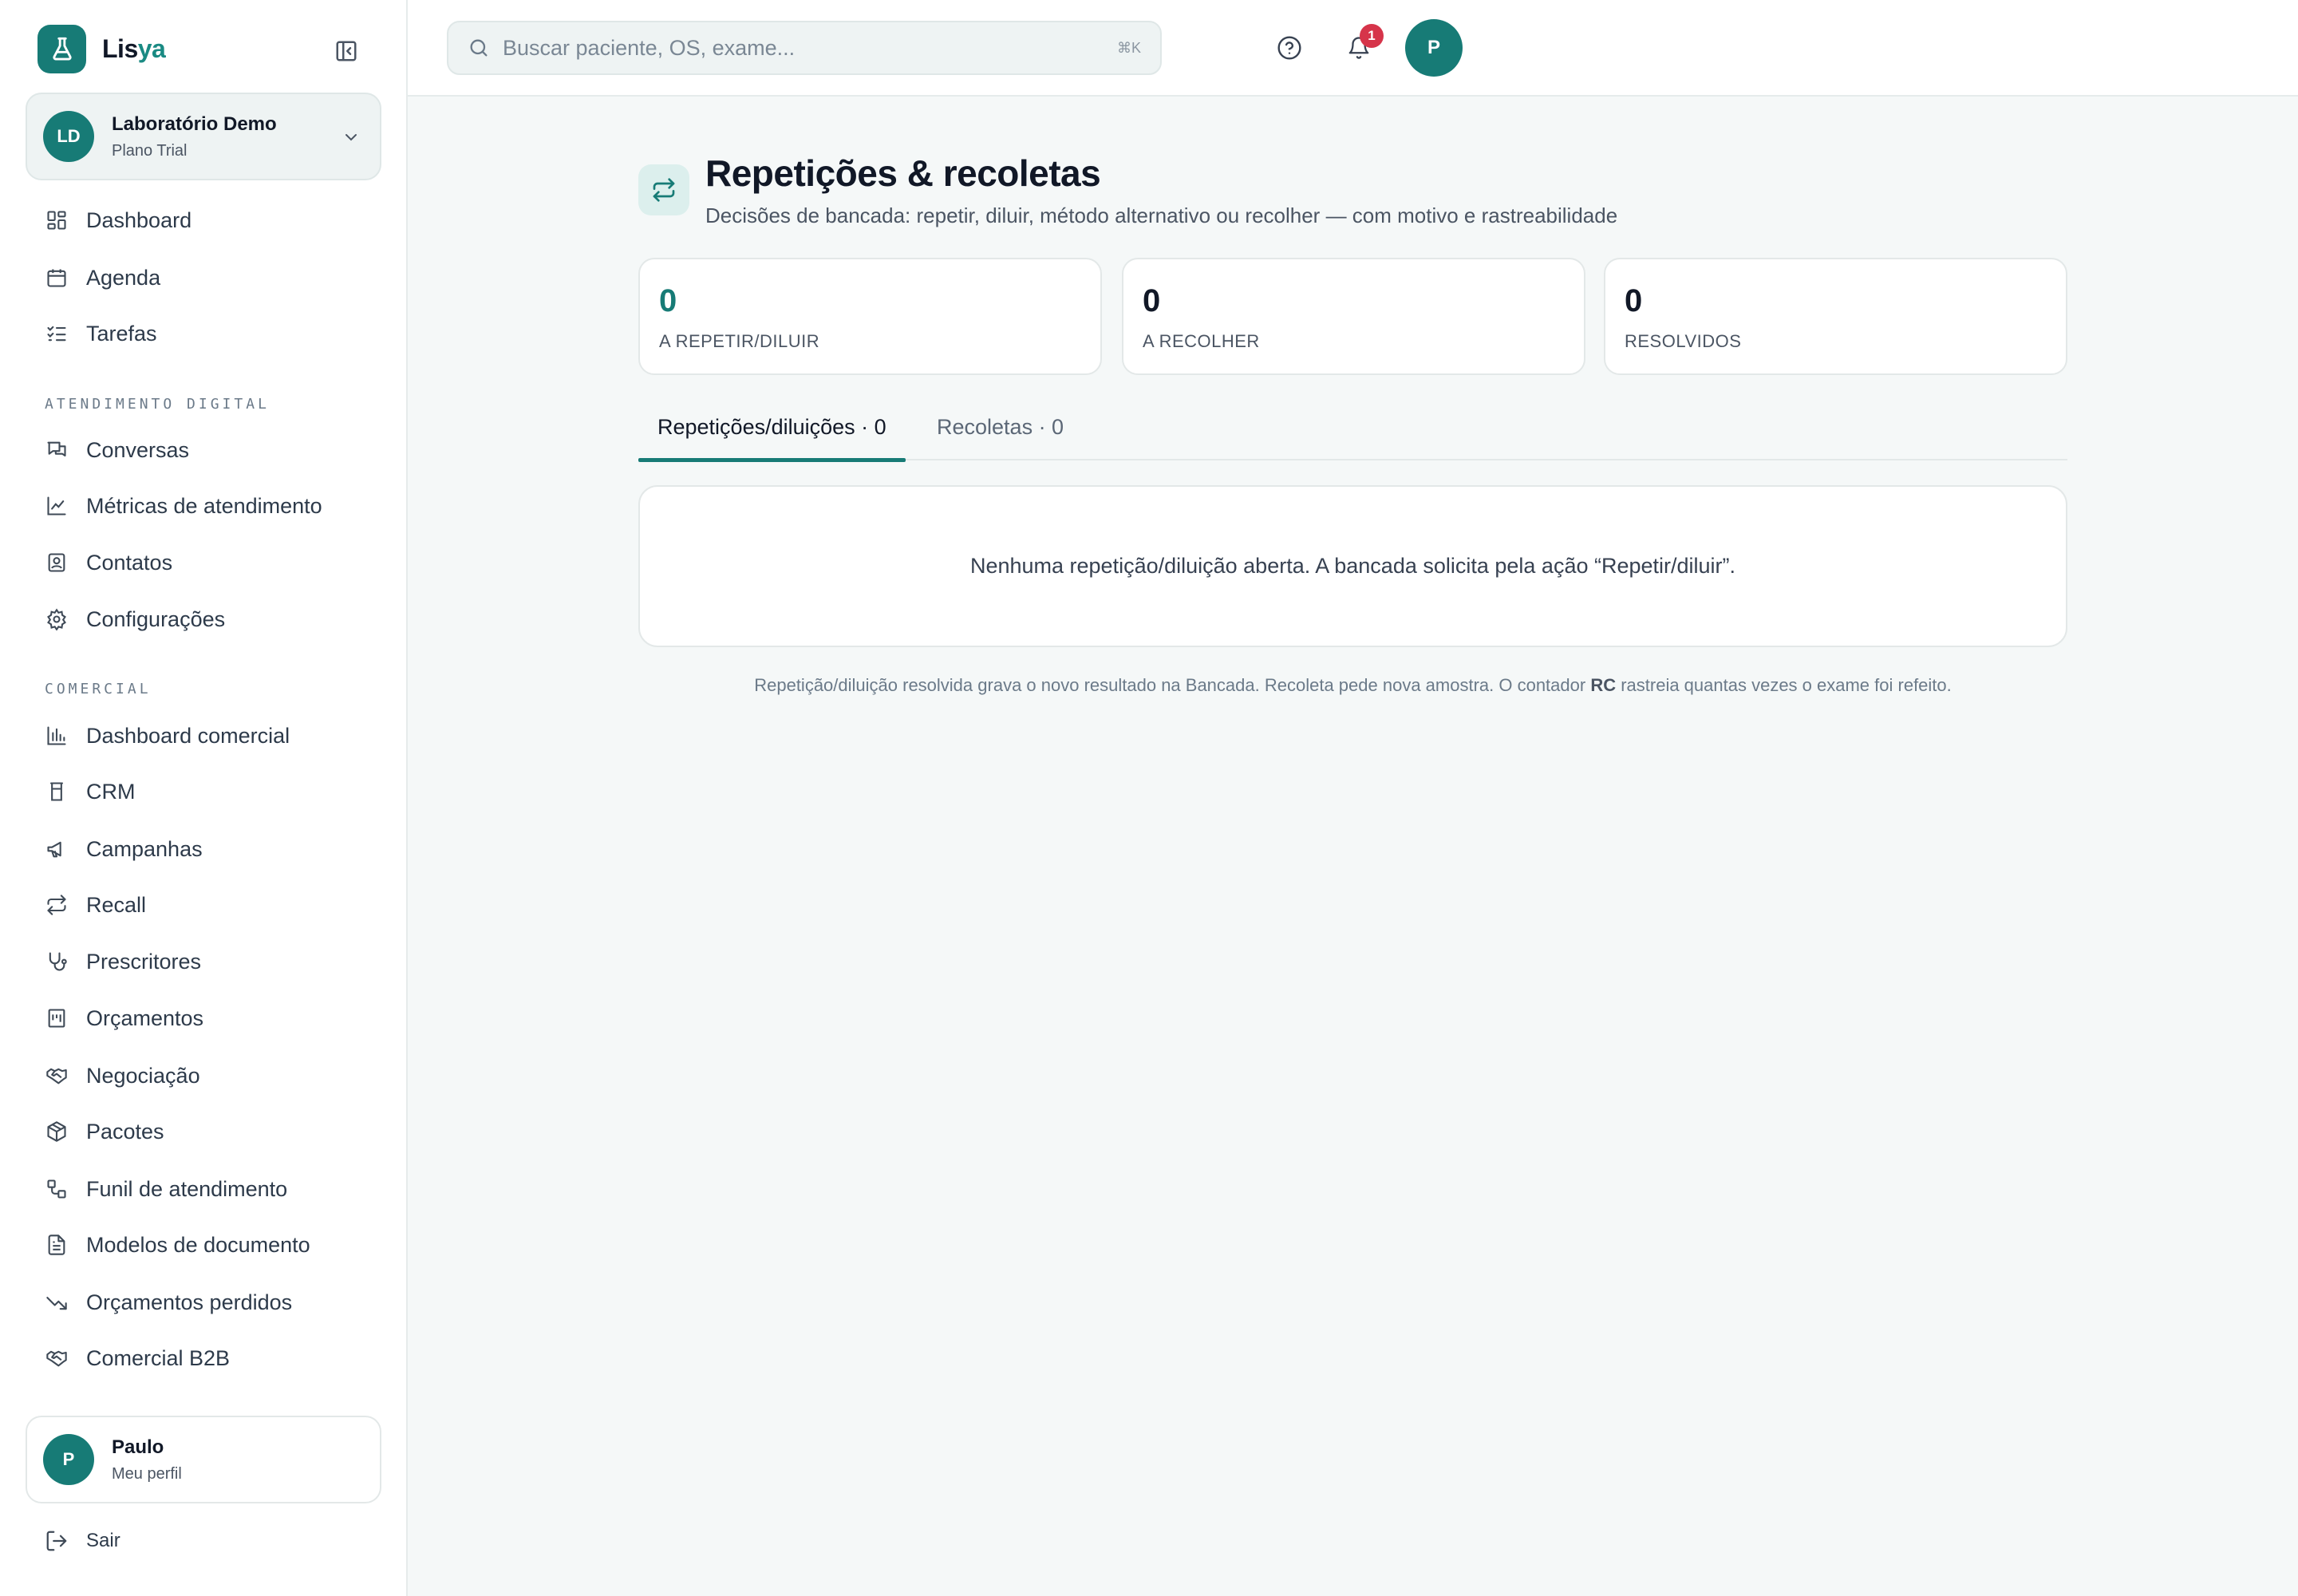 This screenshot has width=2298, height=1596. I want to click on nav-label: Recall, so click(117, 904).